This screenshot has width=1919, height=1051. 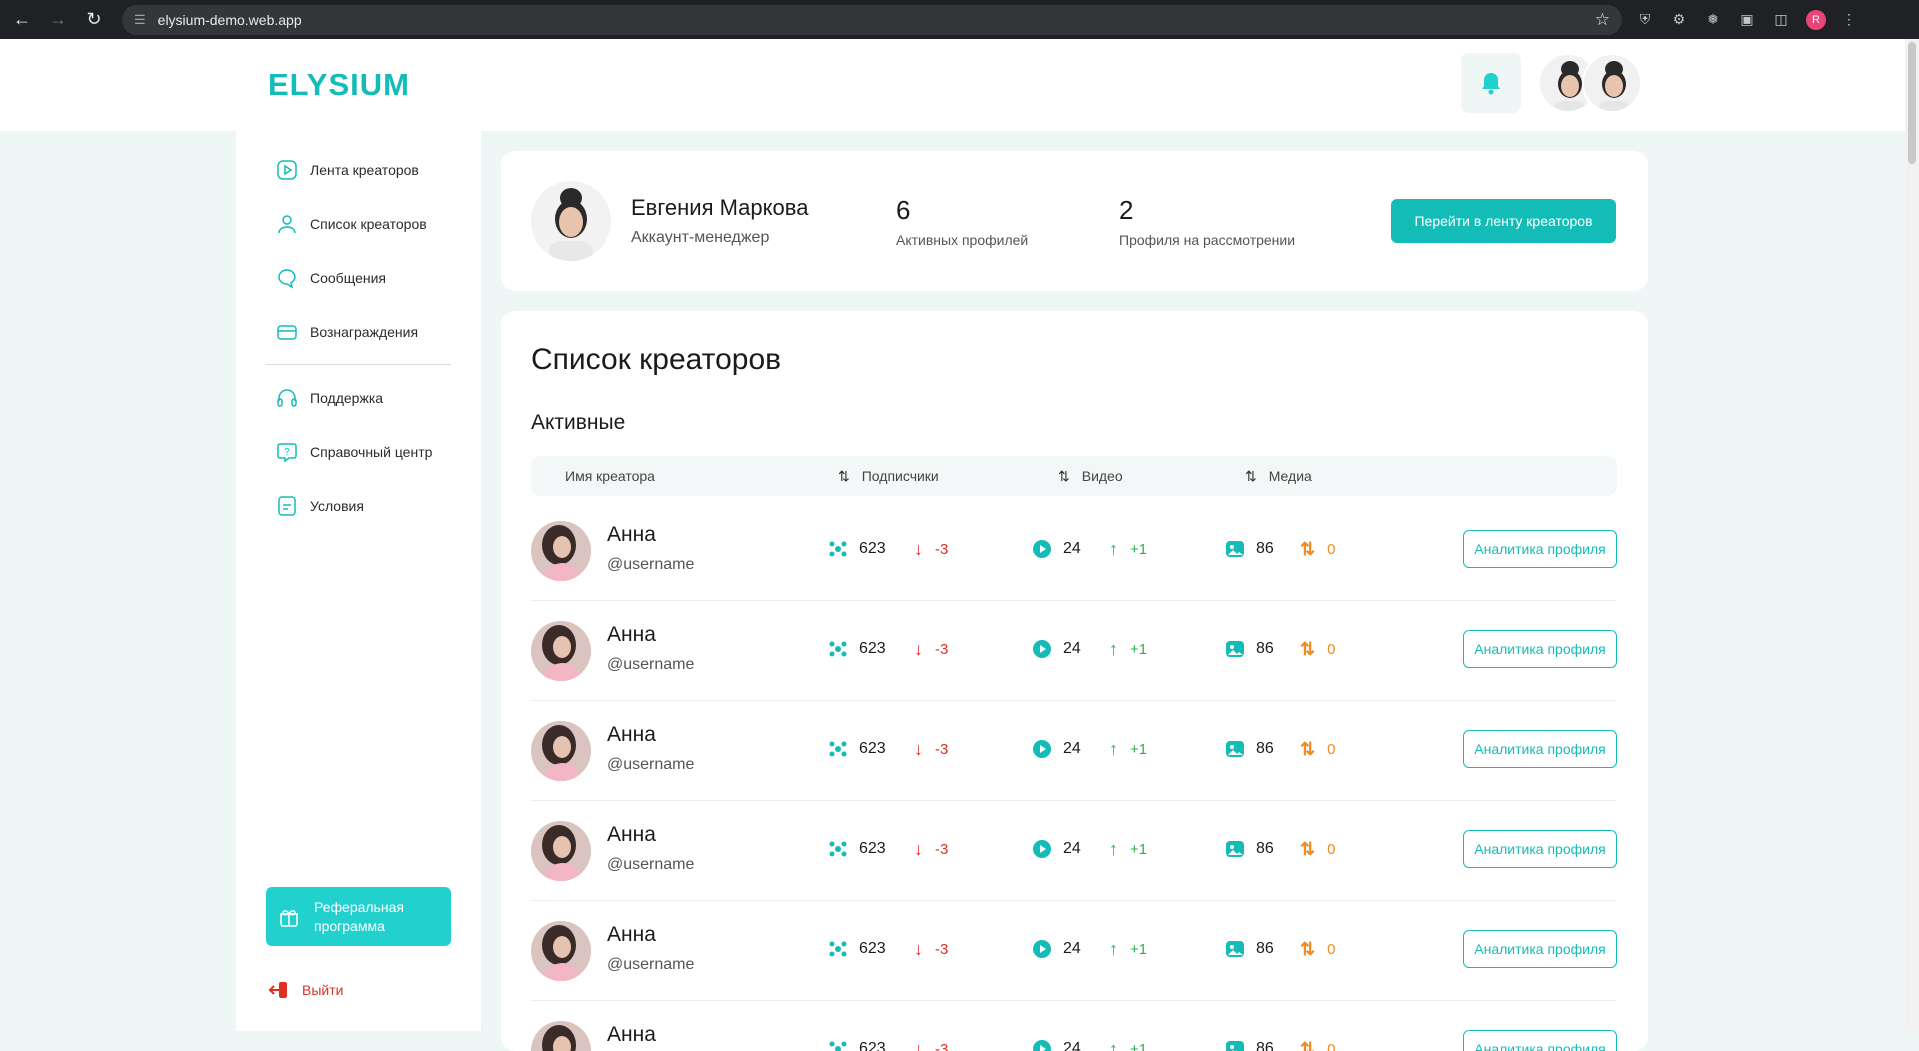 I want to click on column-header-label: Видео, so click(x=1102, y=476).